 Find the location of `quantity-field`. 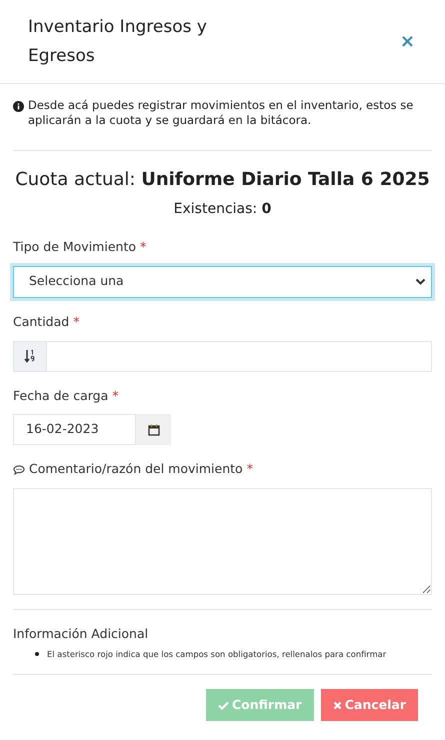

quantity-field is located at coordinates (239, 356).